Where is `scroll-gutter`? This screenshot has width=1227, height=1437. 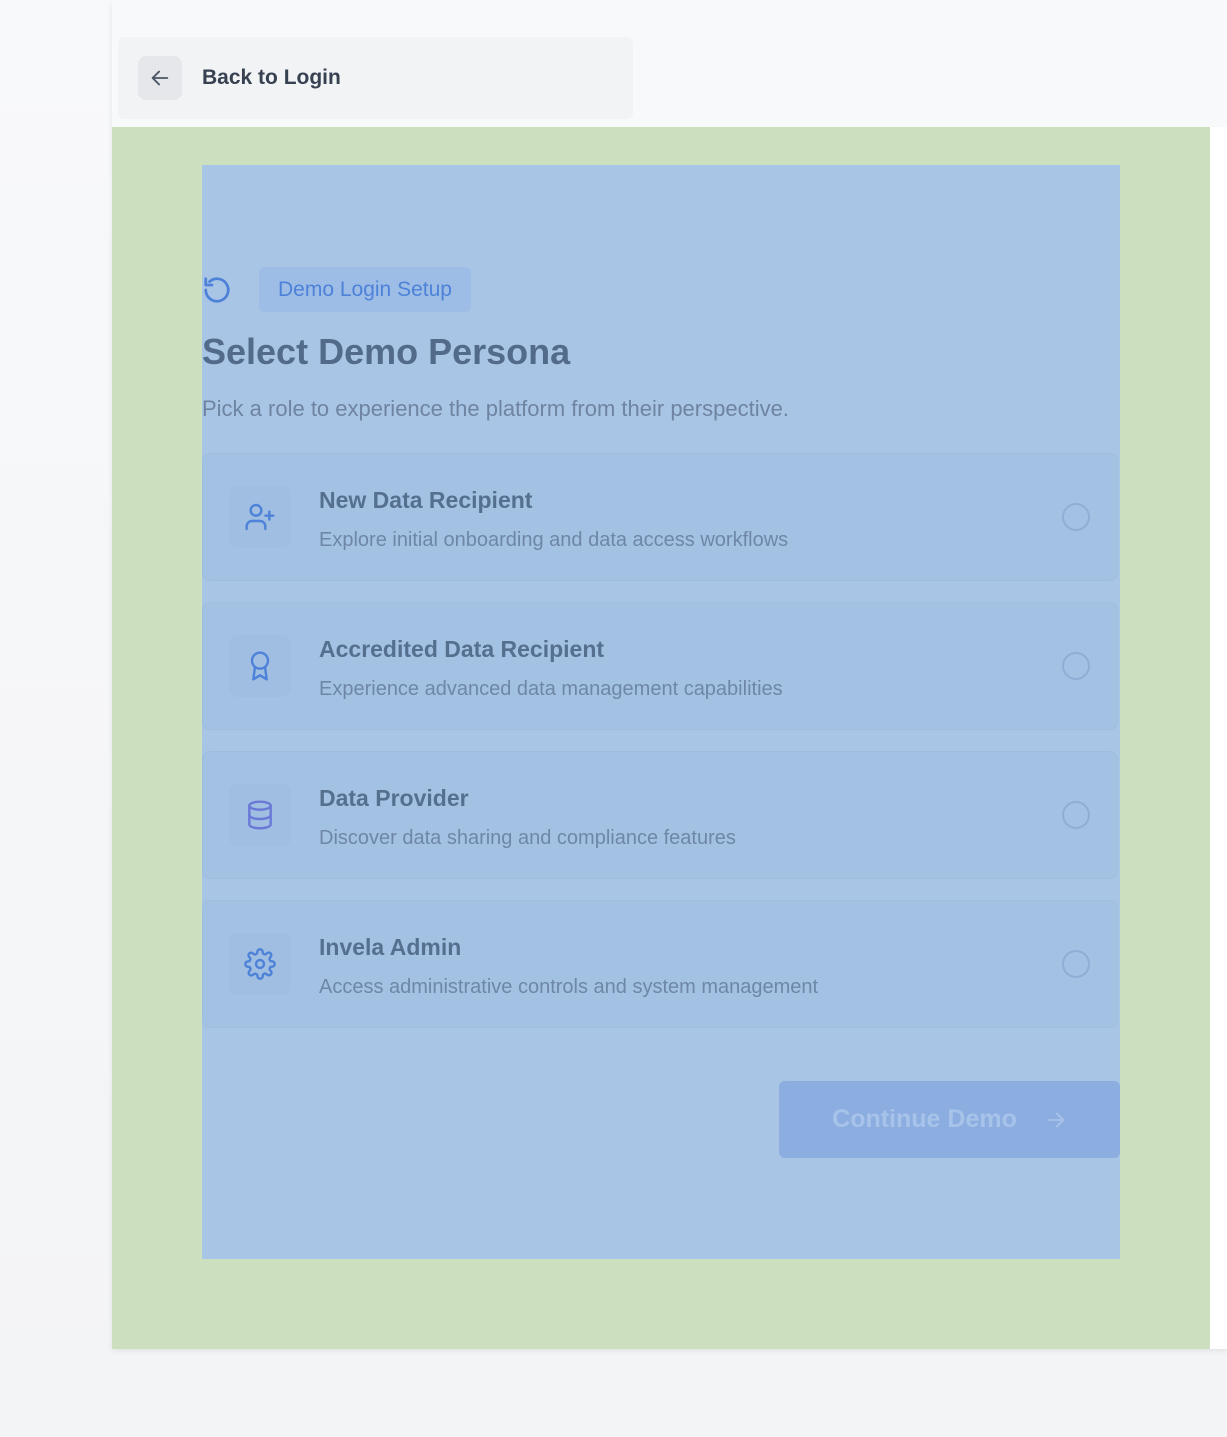 scroll-gutter is located at coordinates (1218, 738).